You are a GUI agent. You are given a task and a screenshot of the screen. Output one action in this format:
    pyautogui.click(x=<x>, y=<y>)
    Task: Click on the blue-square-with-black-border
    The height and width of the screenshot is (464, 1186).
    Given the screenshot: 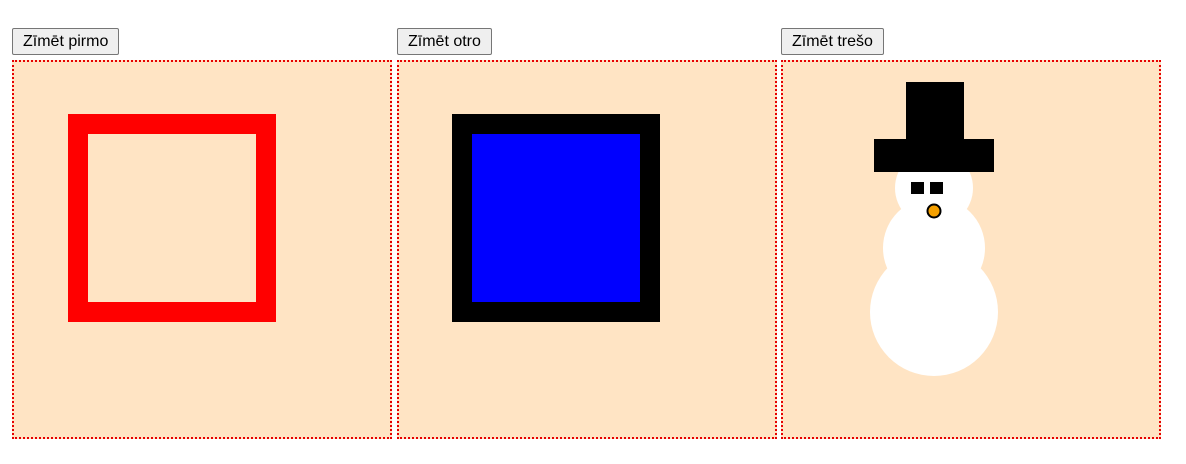 What is the action you would take?
    pyautogui.click(x=556, y=218)
    